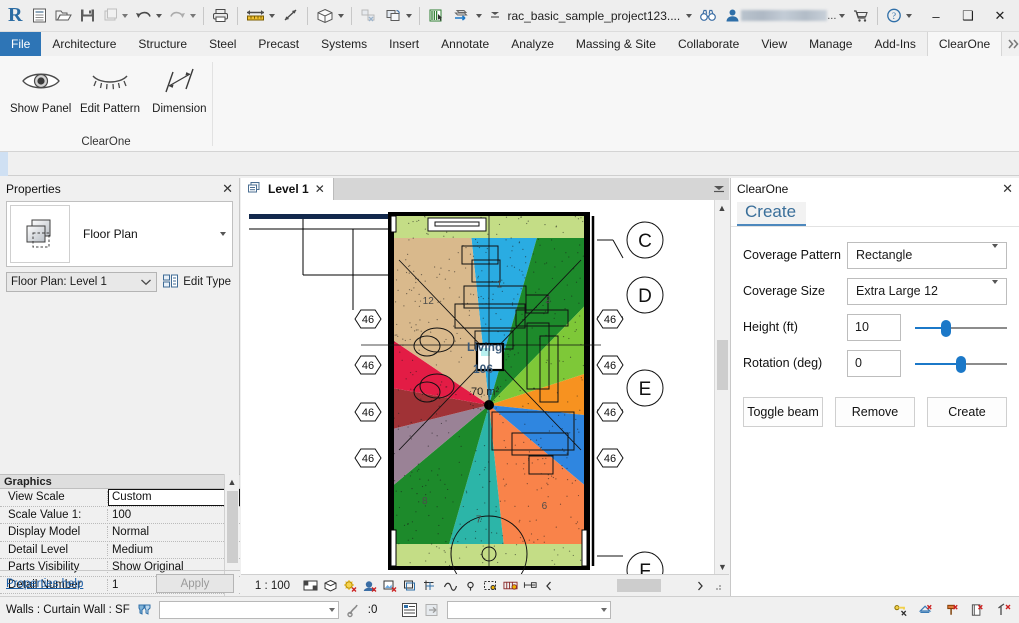  I want to click on analytical-model-icon, so click(450, 585).